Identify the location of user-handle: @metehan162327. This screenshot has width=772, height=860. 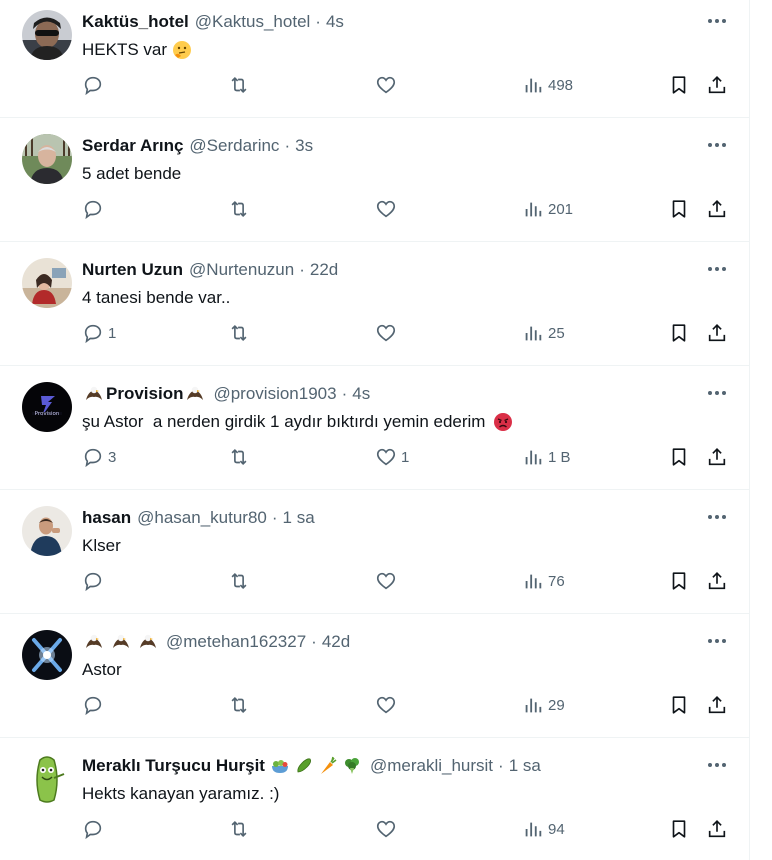
(236, 642).